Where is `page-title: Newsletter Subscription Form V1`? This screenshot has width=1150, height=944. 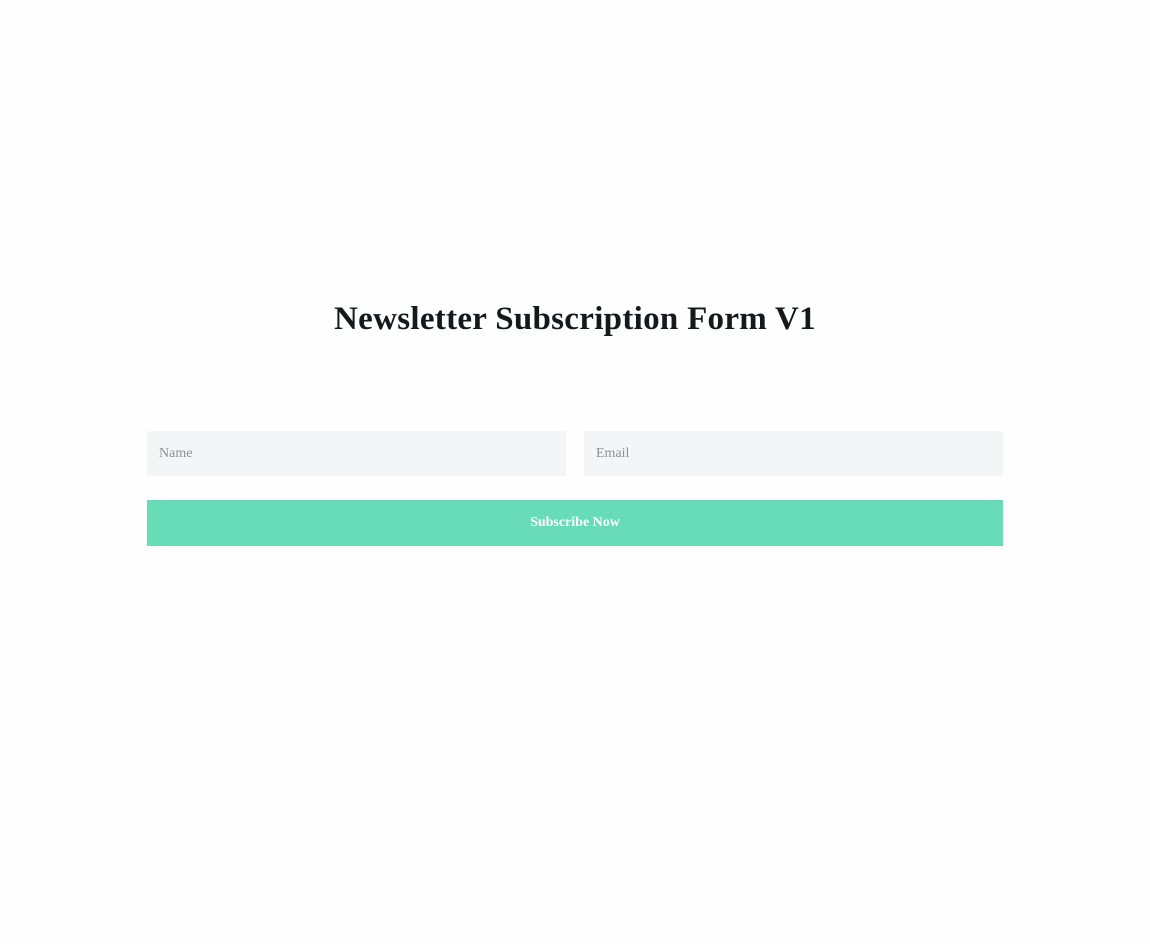
page-title: Newsletter Subscription Form V1 is located at coordinates (575, 319).